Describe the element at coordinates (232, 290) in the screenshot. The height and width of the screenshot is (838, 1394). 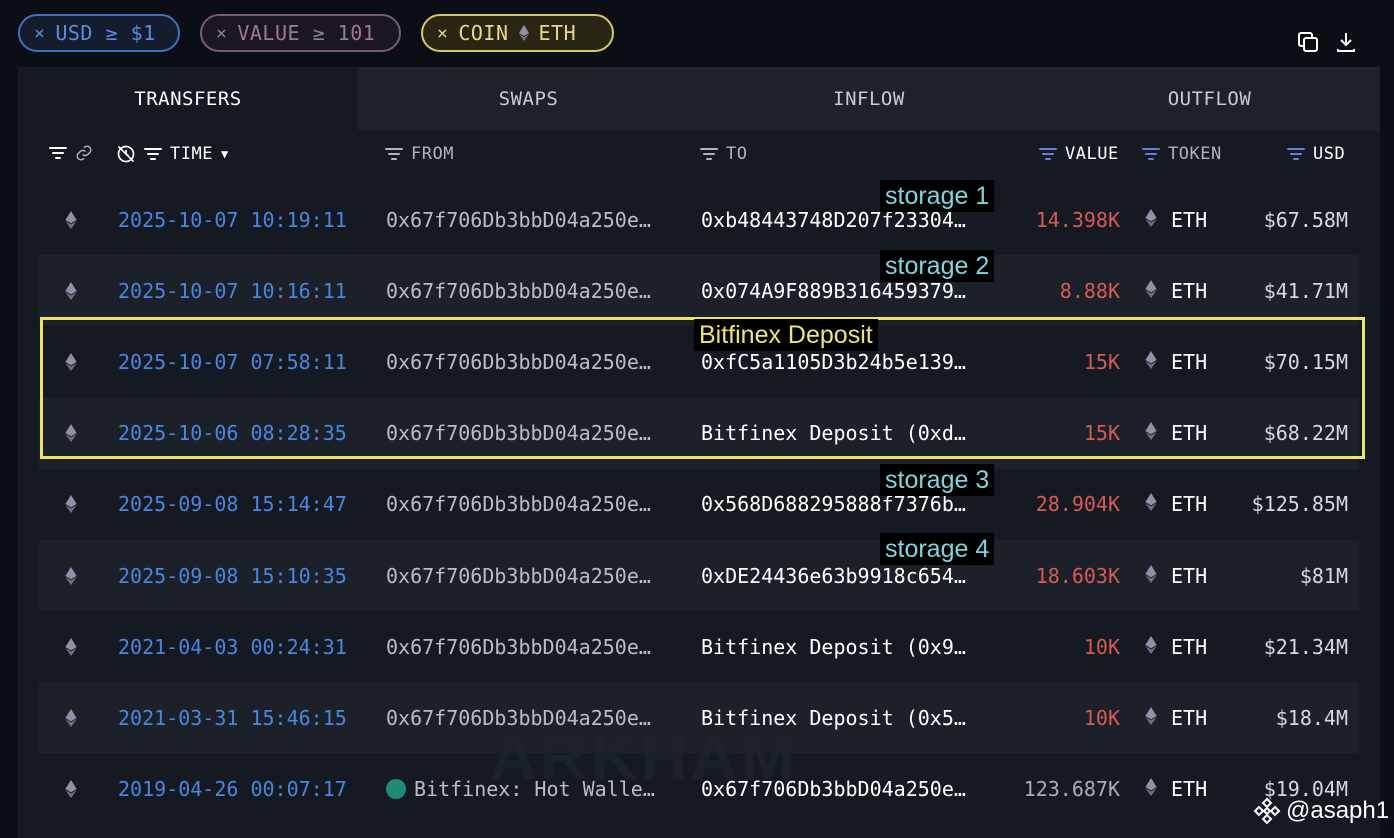
I see `row-time-link: 2025-10-07 10:16:11` at that location.